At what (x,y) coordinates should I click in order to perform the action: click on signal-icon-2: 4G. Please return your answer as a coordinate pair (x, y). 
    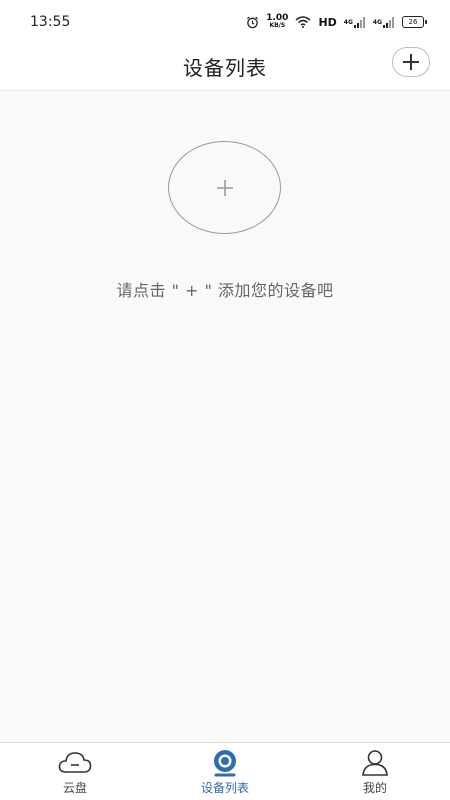
    Looking at the image, I should click on (383, 22).